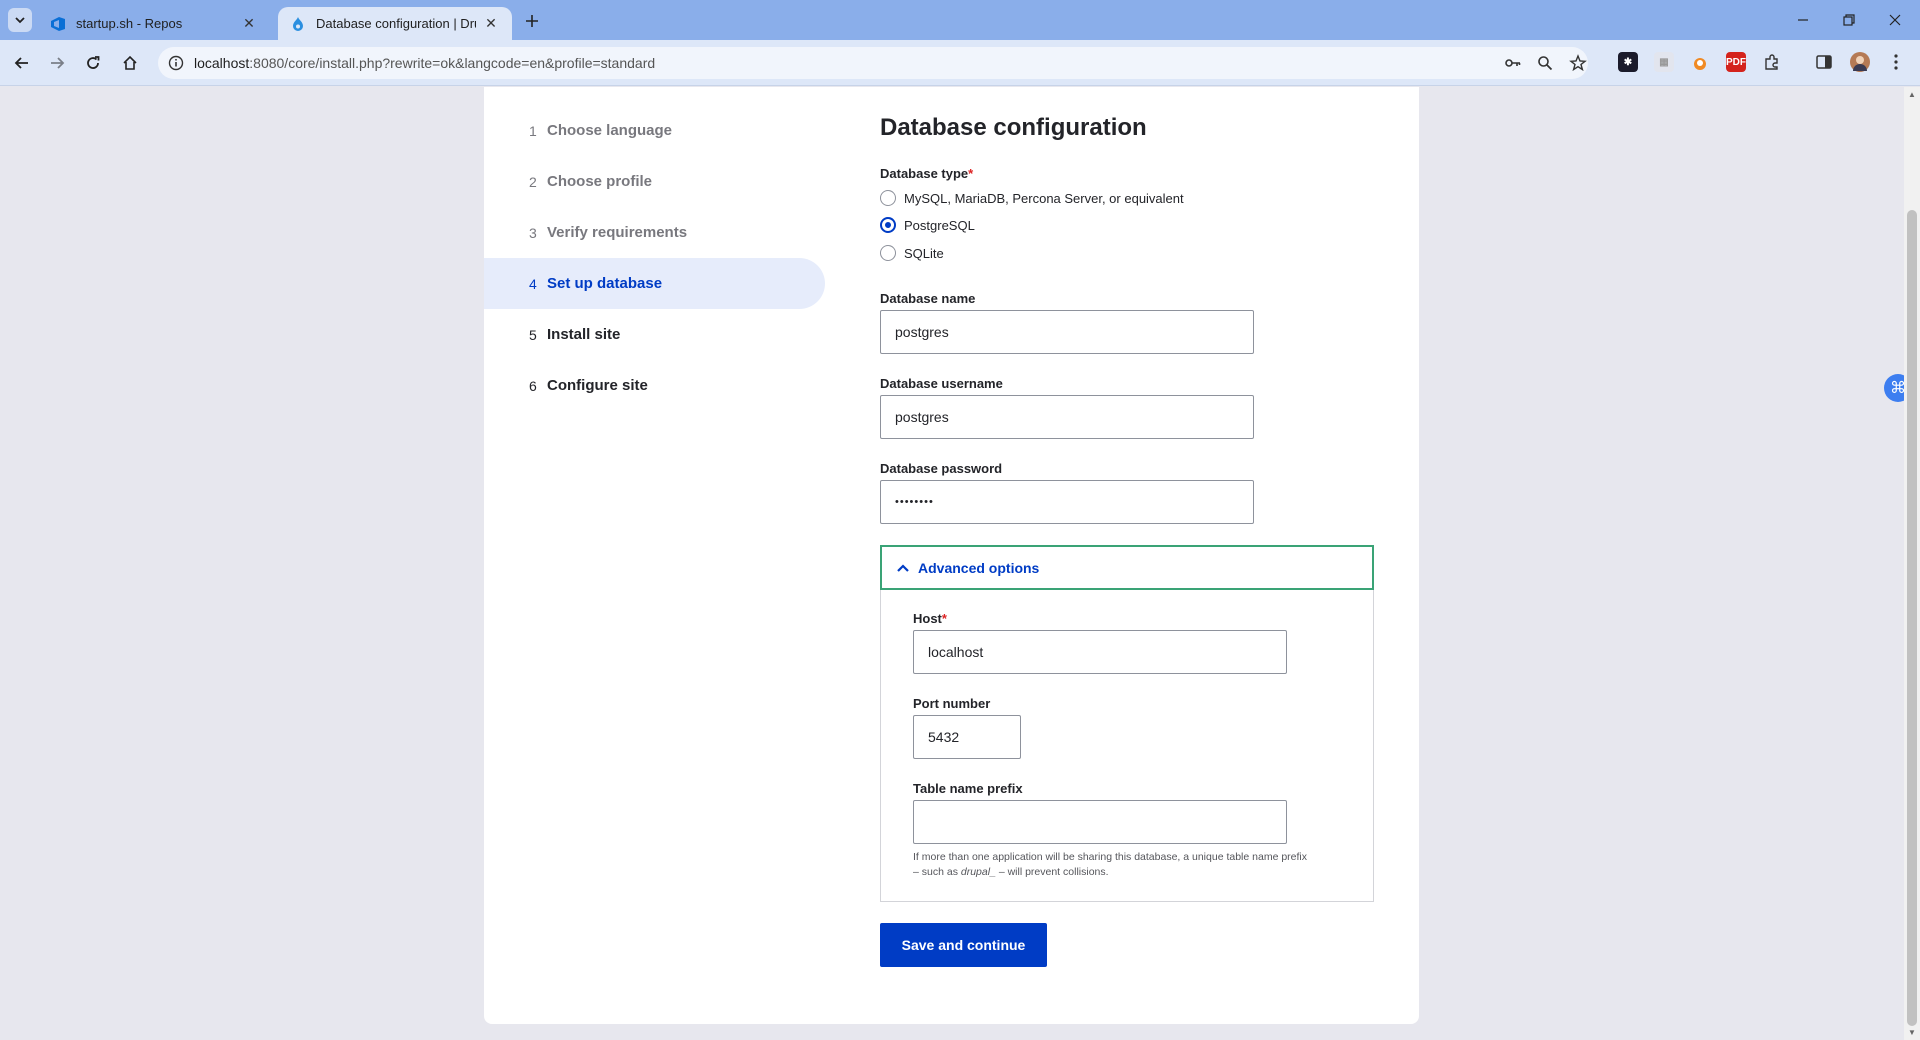 Image resolution: width=1920 pixels, height=1040 pixels. Describe the element at coordinates (1513, 63) in the screenshot. I see `password-key-icon` at that location.